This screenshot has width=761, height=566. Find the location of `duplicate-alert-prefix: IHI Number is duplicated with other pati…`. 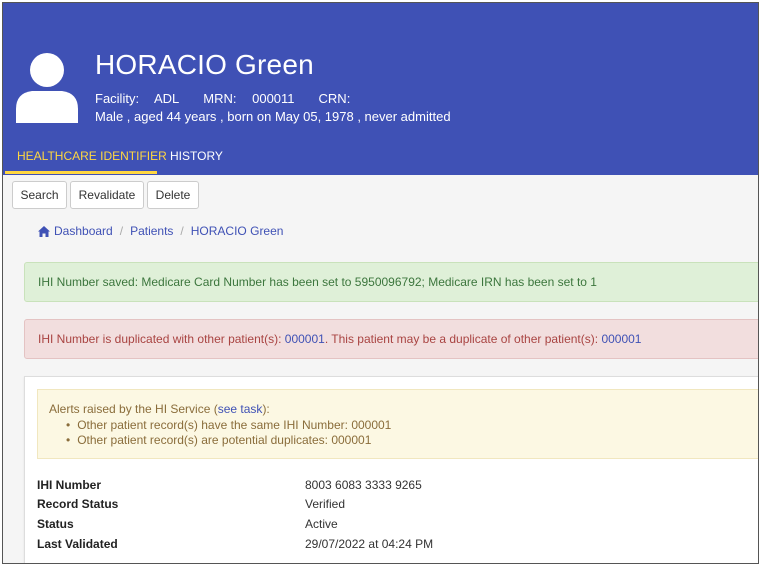

duplicate-alert-prefix: IHI Number is duplicated with other pati… is located at coordinates (161, 339).